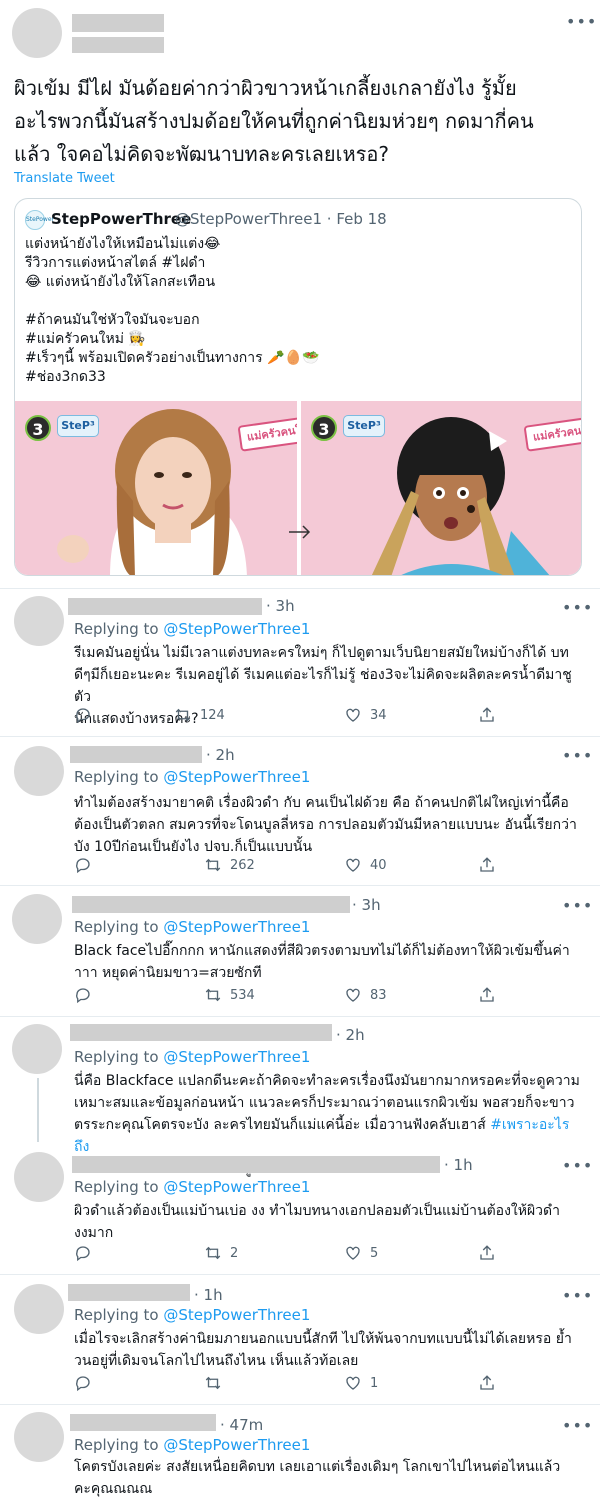 Image resolution: width=600 pixels, height=1500 pixels. Describe the element at coordinates (168, 973) in the screenshot. I see `reply-text-line: าาา หยุดค่านิยมขาว=สวยซักที` at that location.